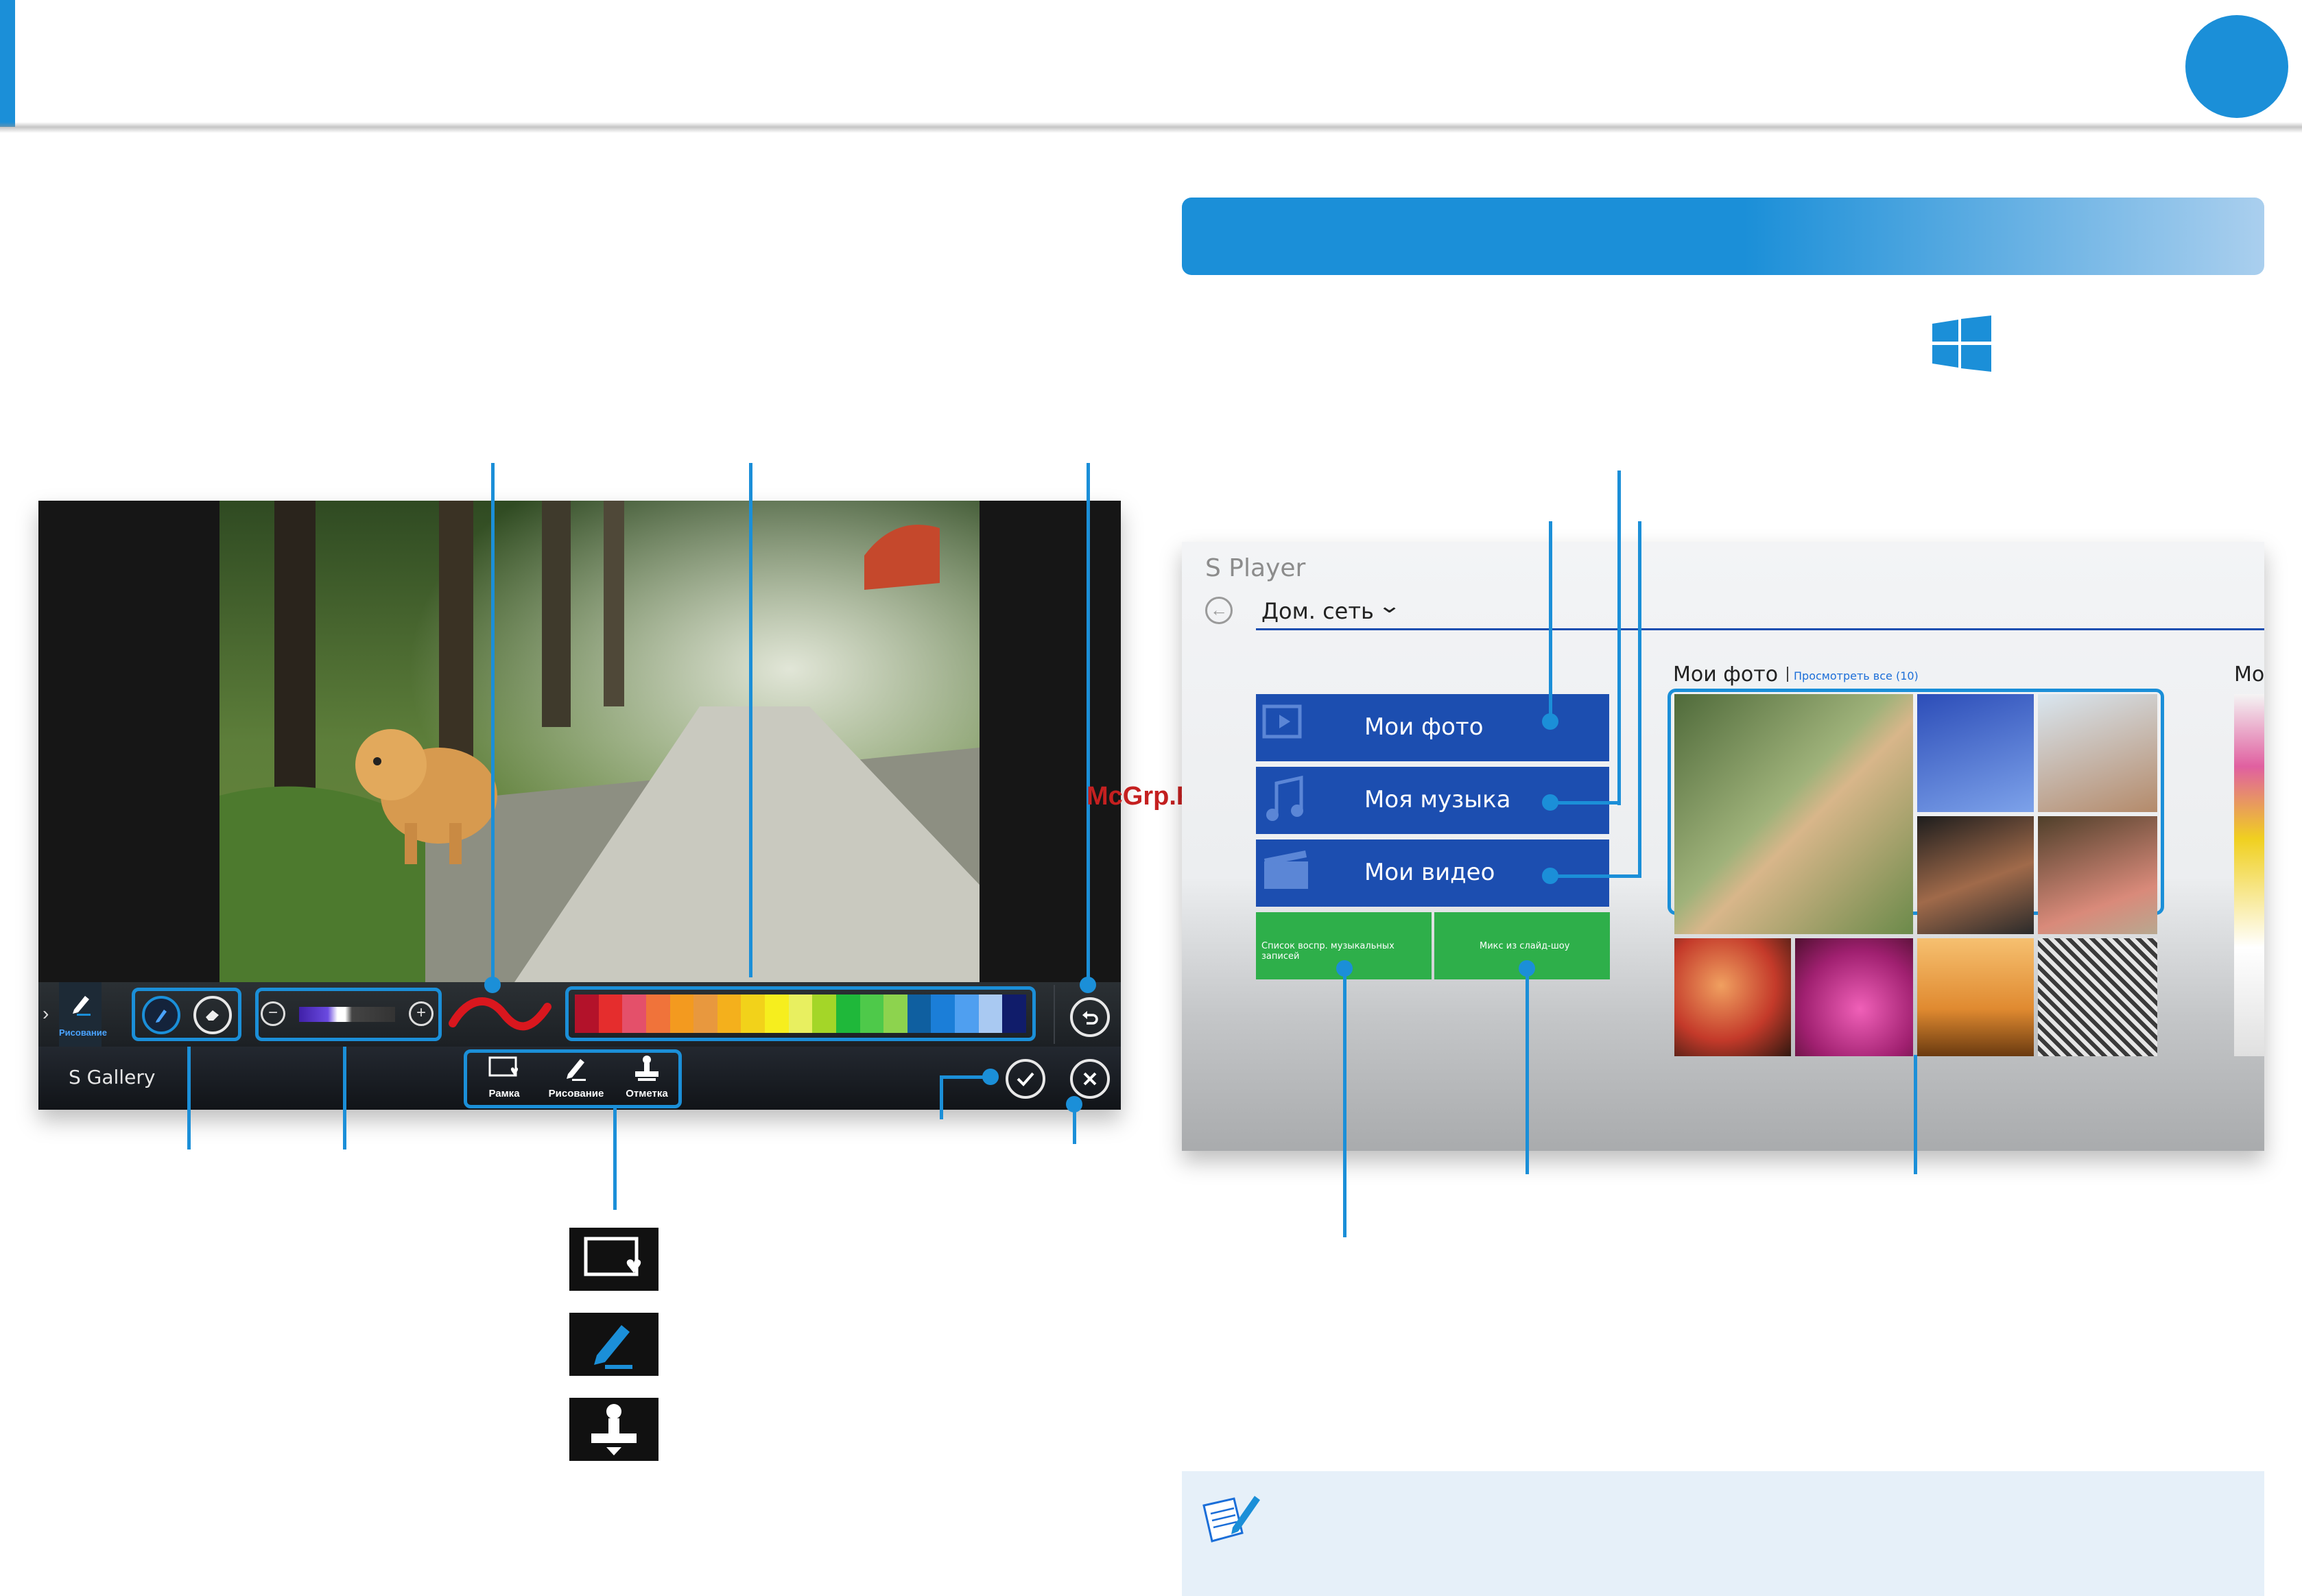  I want to click on tile-my-photos-label: Мои фото, so click(1424, 727).